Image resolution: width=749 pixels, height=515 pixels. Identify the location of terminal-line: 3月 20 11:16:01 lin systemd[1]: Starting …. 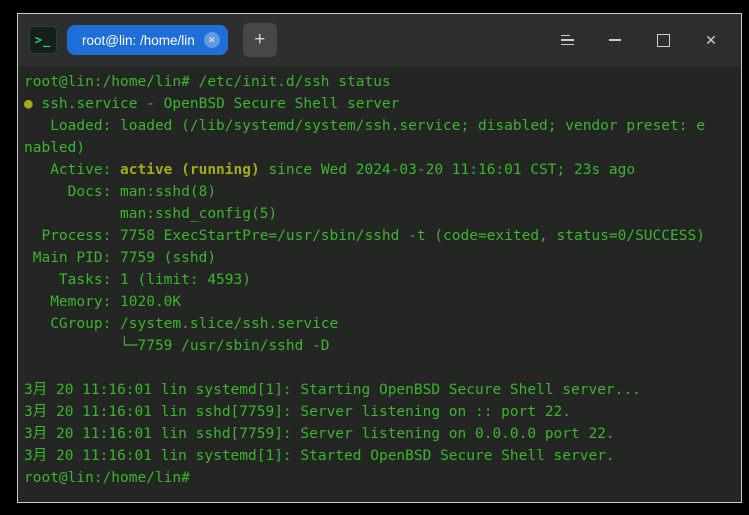
(332, 390).